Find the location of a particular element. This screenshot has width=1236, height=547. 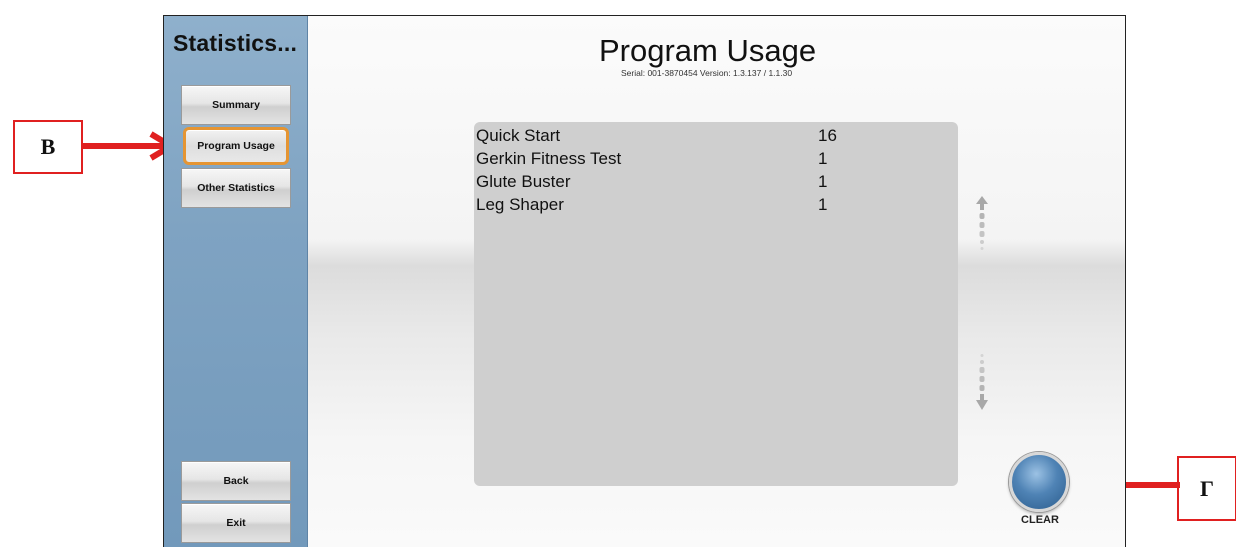

back-button: Back is located at coordinates (236, 481).